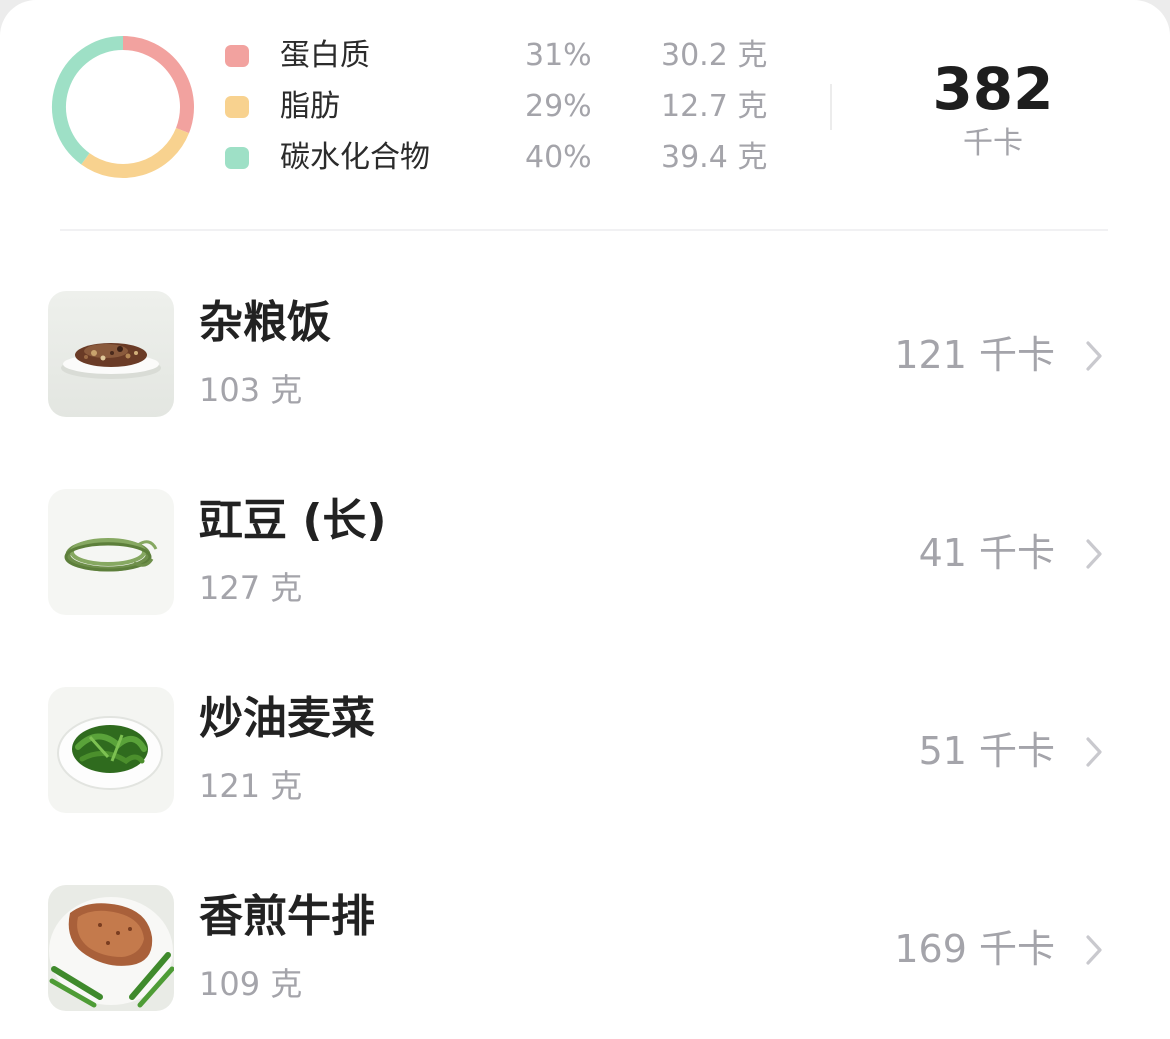 The width and height of the screenshot is (1170, 1039). I want to click on macro-percent: 29%, so click(558, 106).